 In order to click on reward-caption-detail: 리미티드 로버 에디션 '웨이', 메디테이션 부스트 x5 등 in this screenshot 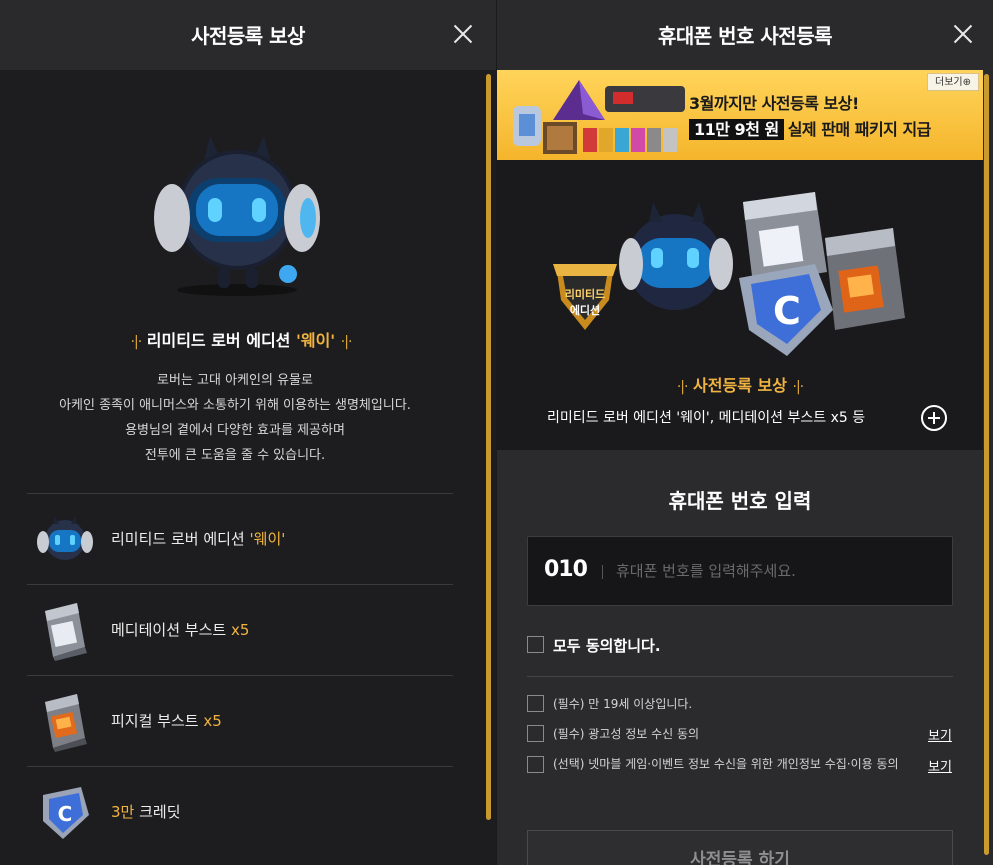, I will do `click(706, 418)`.